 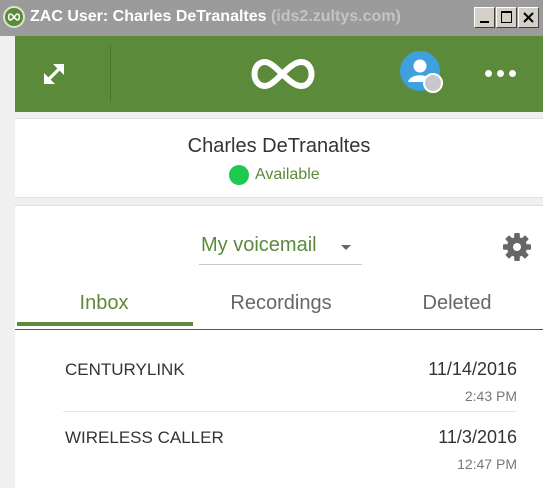 What do you see at coordinates (283, 76) in the screenshot?
I see `zultys-infinity-logo` at bounding box center [283, 76].